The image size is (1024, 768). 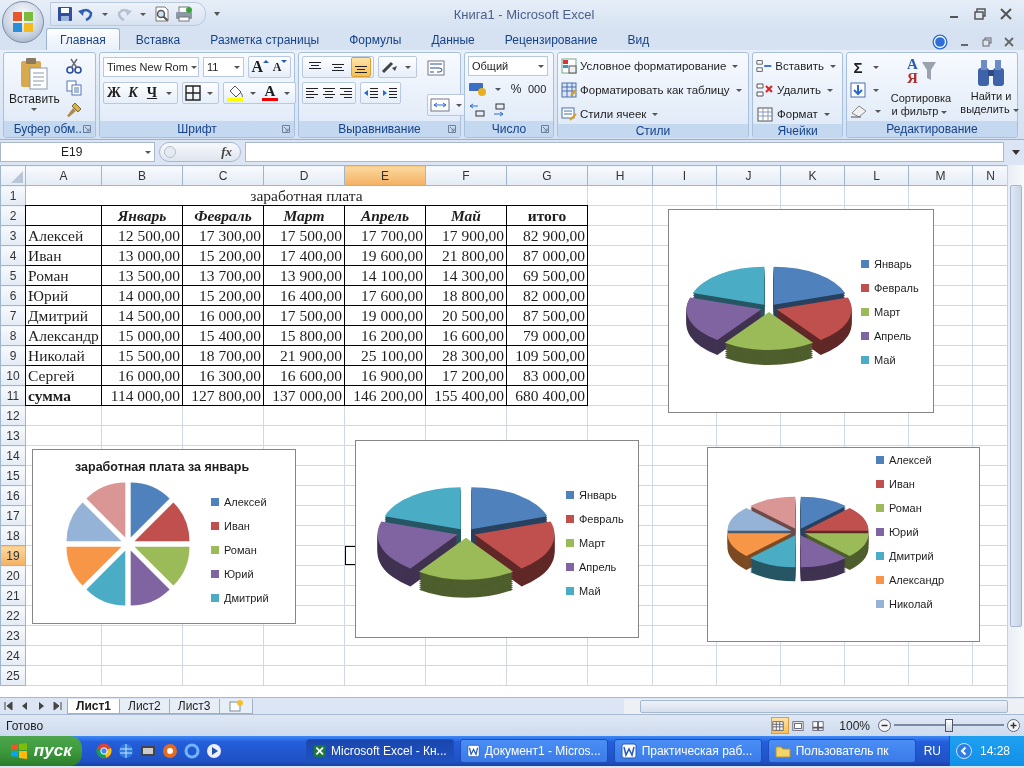 What do you see at coordinates (13, 435) in the screenshot?
I see `row-header: 13` at bounding box center [13, 435].